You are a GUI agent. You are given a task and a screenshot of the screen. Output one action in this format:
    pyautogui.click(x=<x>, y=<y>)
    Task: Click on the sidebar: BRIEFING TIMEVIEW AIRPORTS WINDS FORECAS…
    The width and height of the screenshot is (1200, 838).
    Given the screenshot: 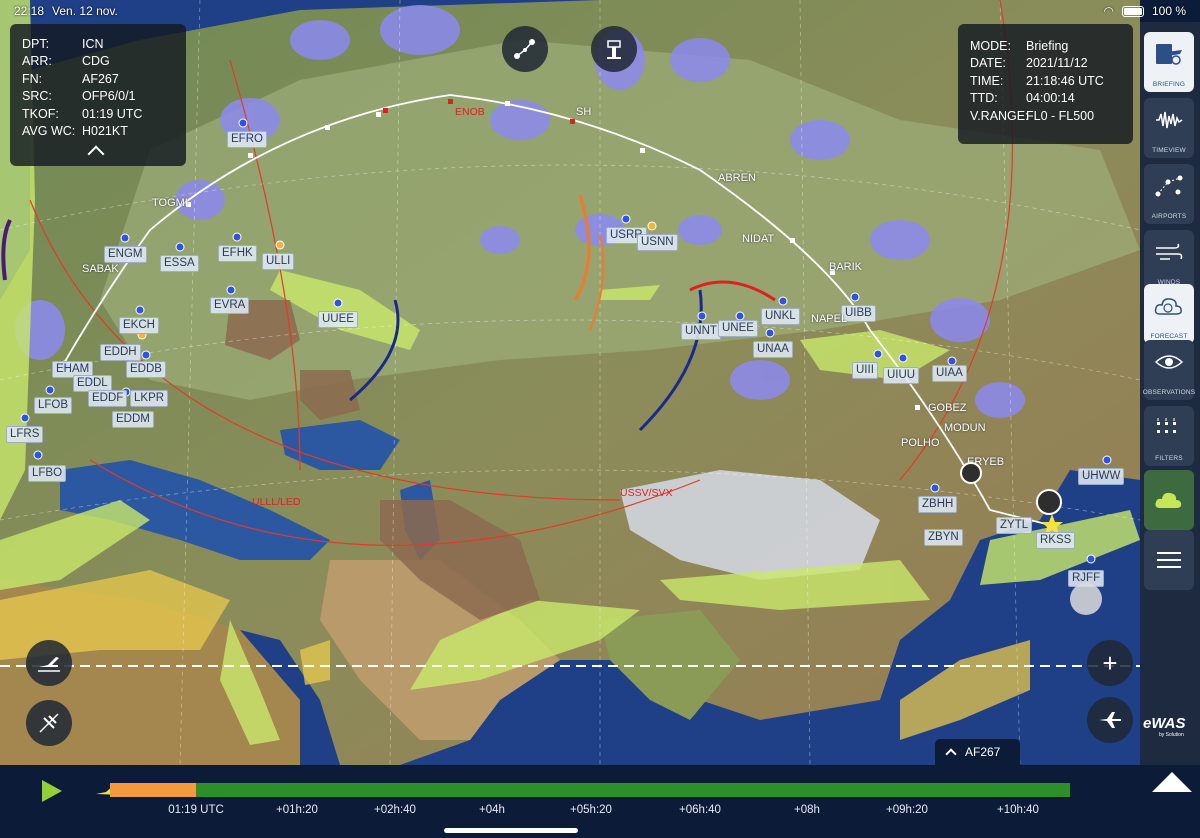 What is the action you would take?
    pyautogui.click(x=1170, y=393)
    